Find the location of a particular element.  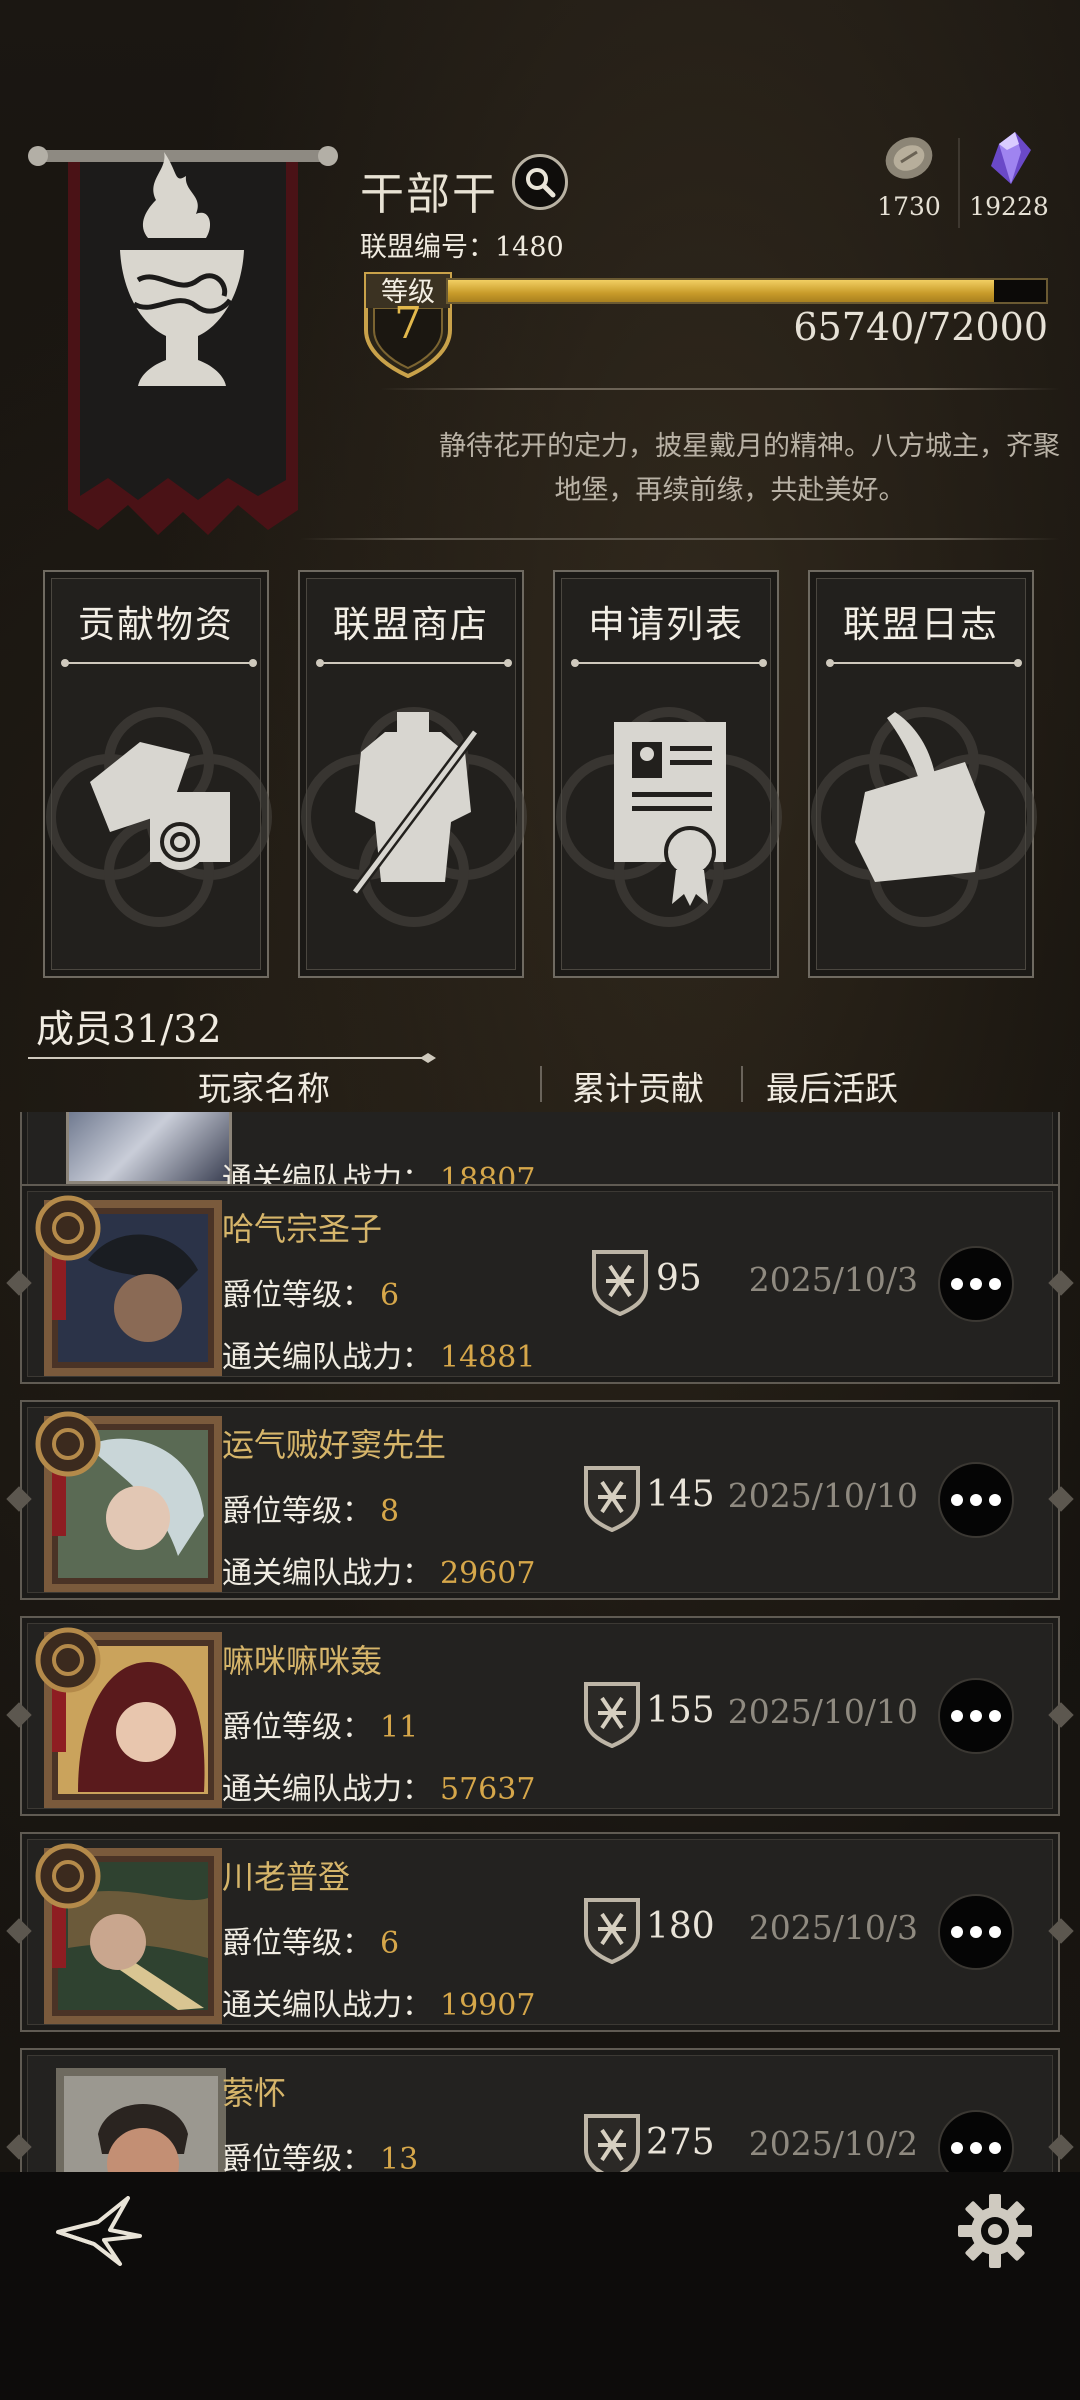

coin-value: 1730 is located at coordinates (909, 206).